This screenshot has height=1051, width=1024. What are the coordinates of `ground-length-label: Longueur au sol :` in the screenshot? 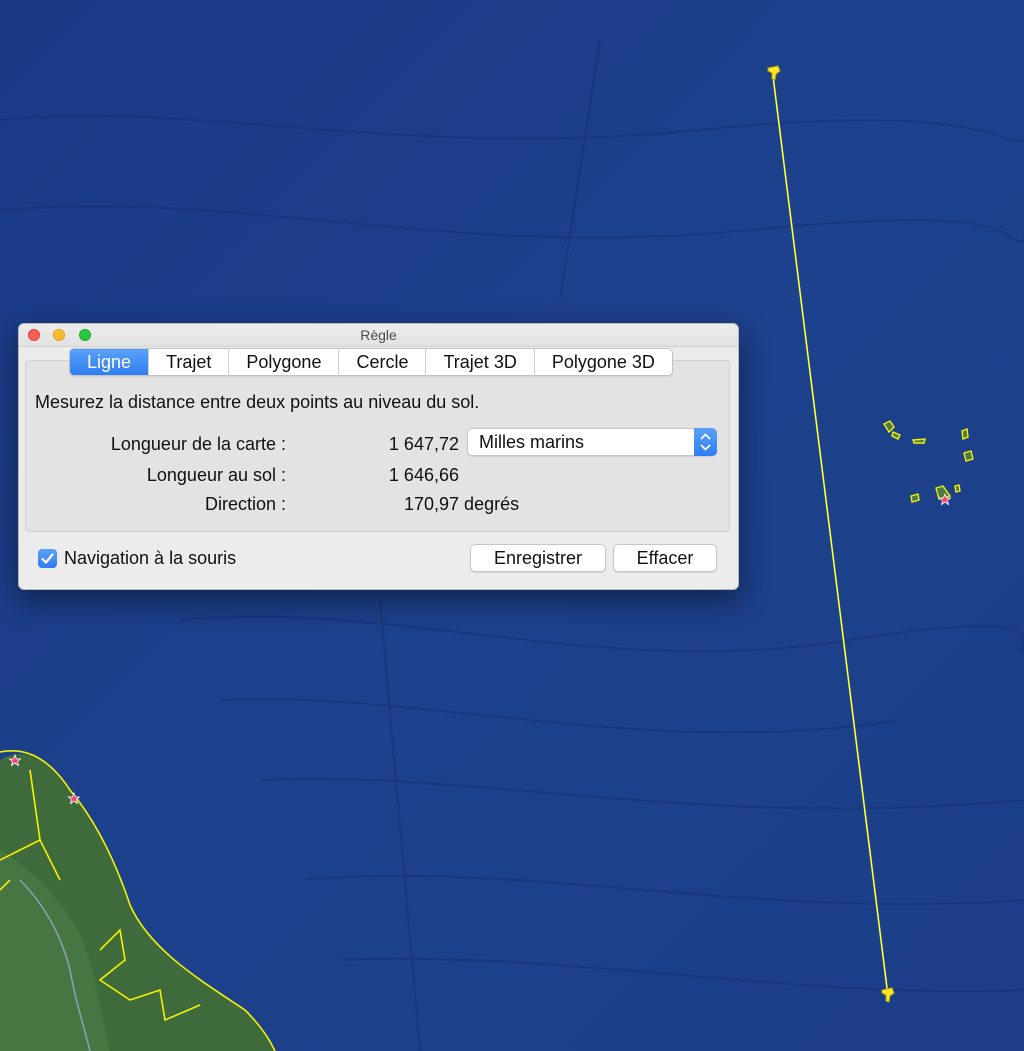 It's located at (216, 475).